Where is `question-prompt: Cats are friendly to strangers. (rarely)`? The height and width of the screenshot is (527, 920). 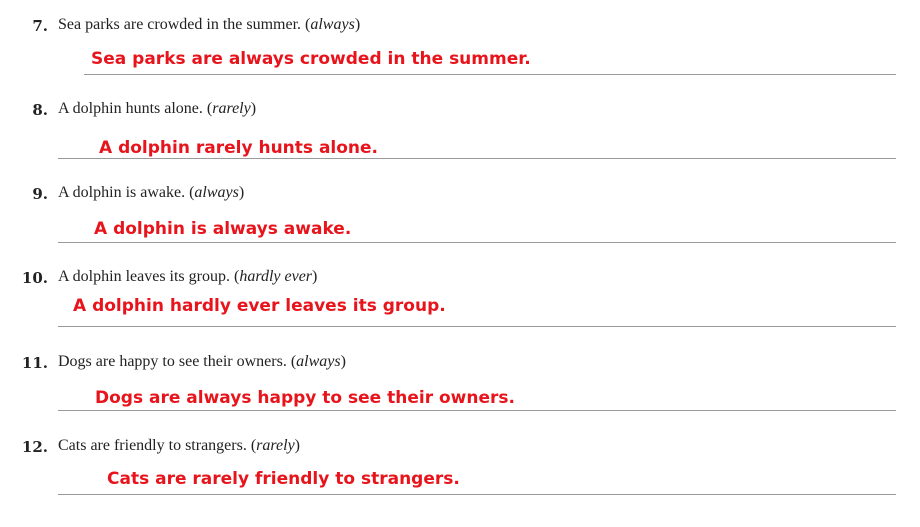 question-prompt: Cats are friendly to strangers. (rarely) is located at coordinates (179, 445).